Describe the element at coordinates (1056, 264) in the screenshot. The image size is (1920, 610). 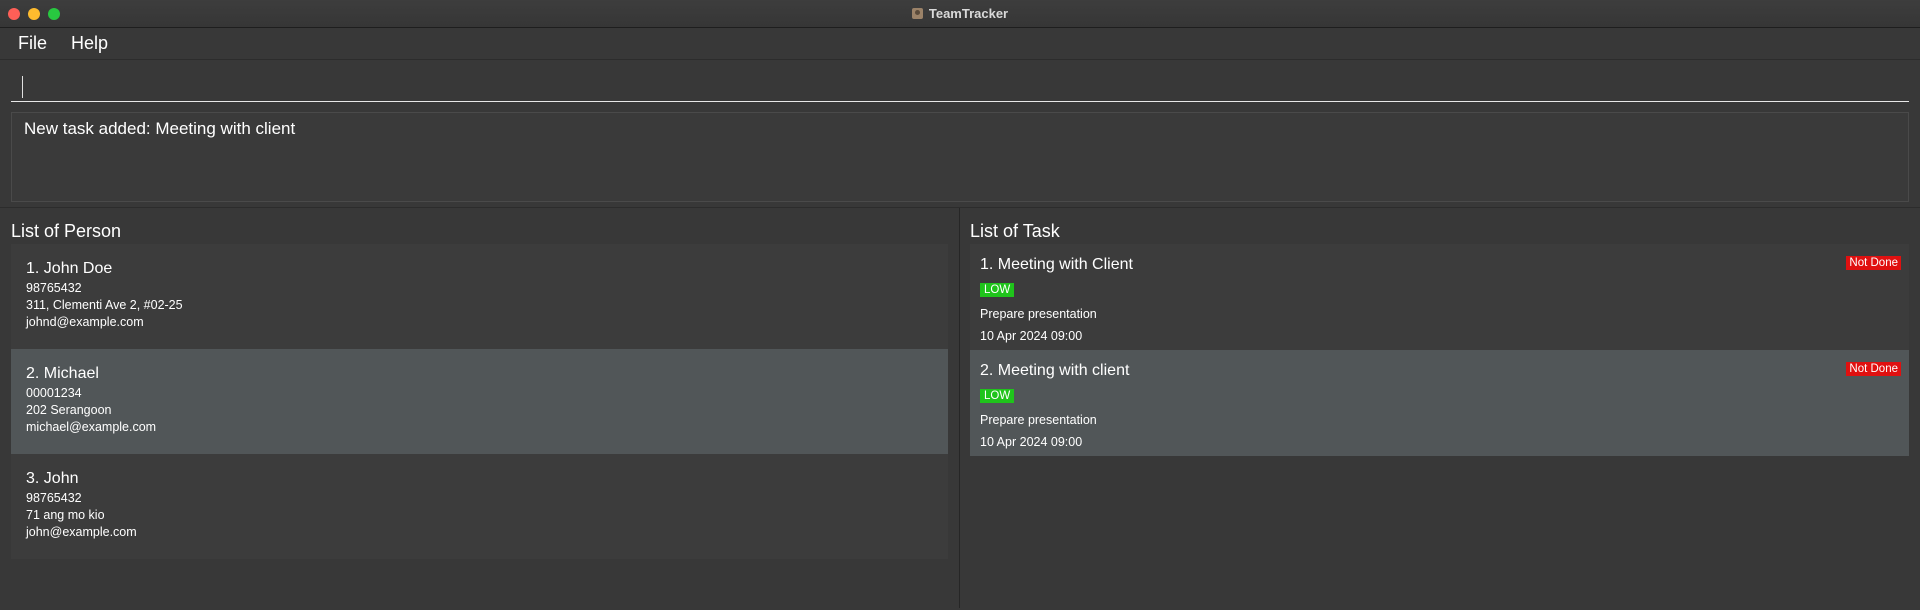
I see `task-name: 1. Meeting with Client` at that location.